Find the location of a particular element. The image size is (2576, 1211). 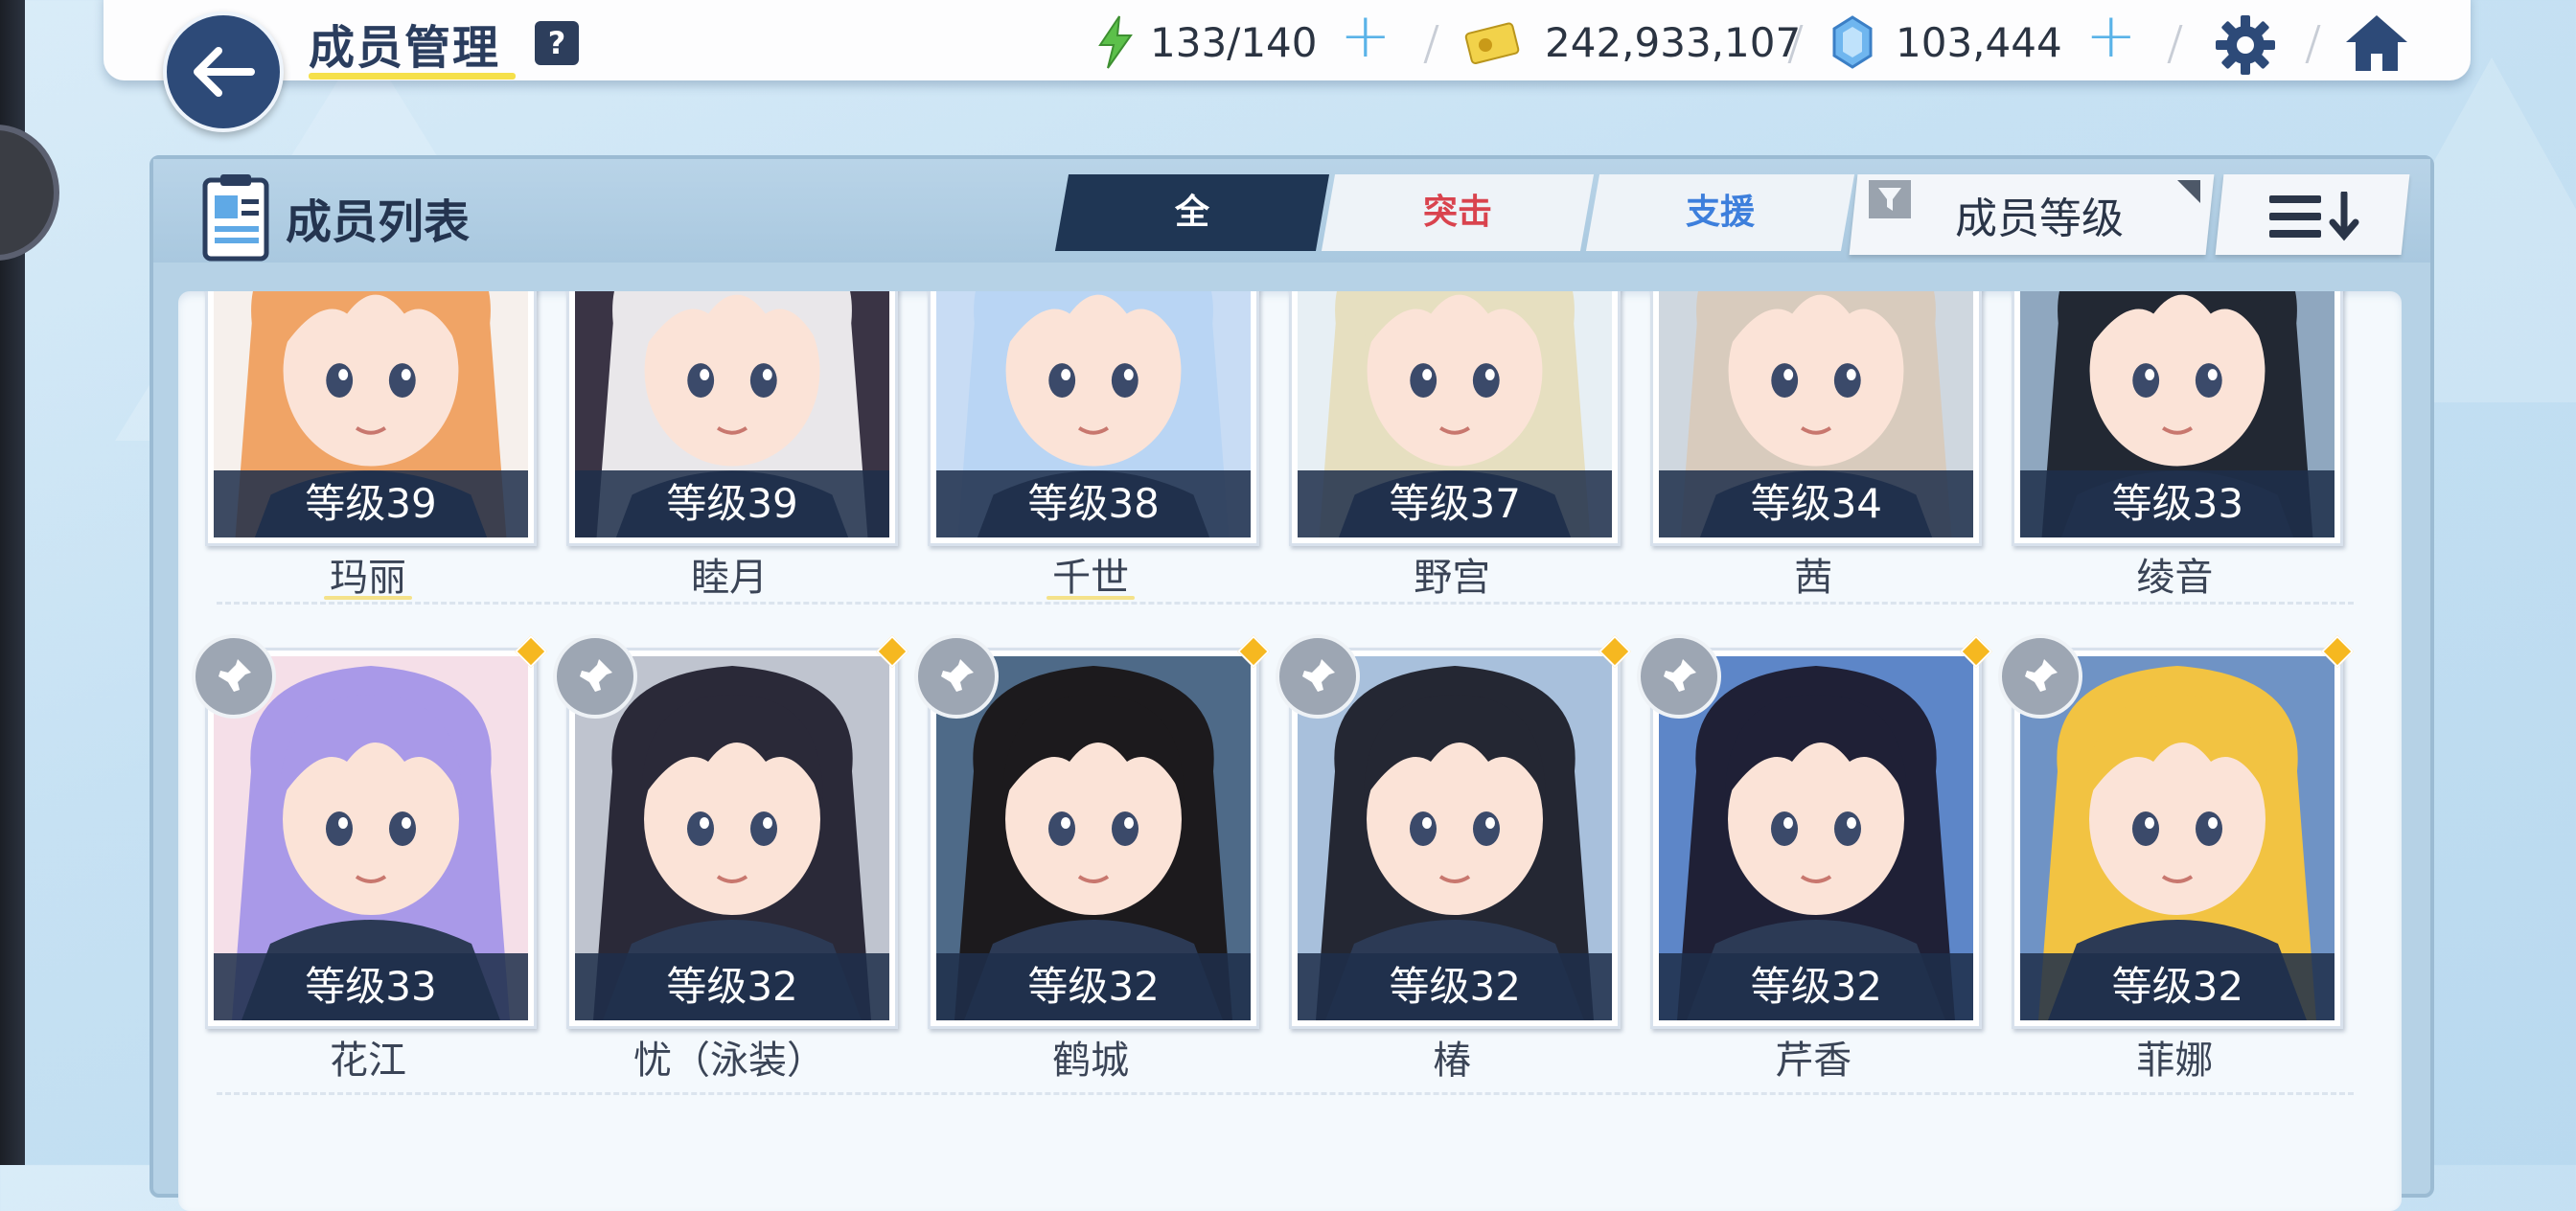

member-name: 野宫 is located at coordinates (1452, 578).